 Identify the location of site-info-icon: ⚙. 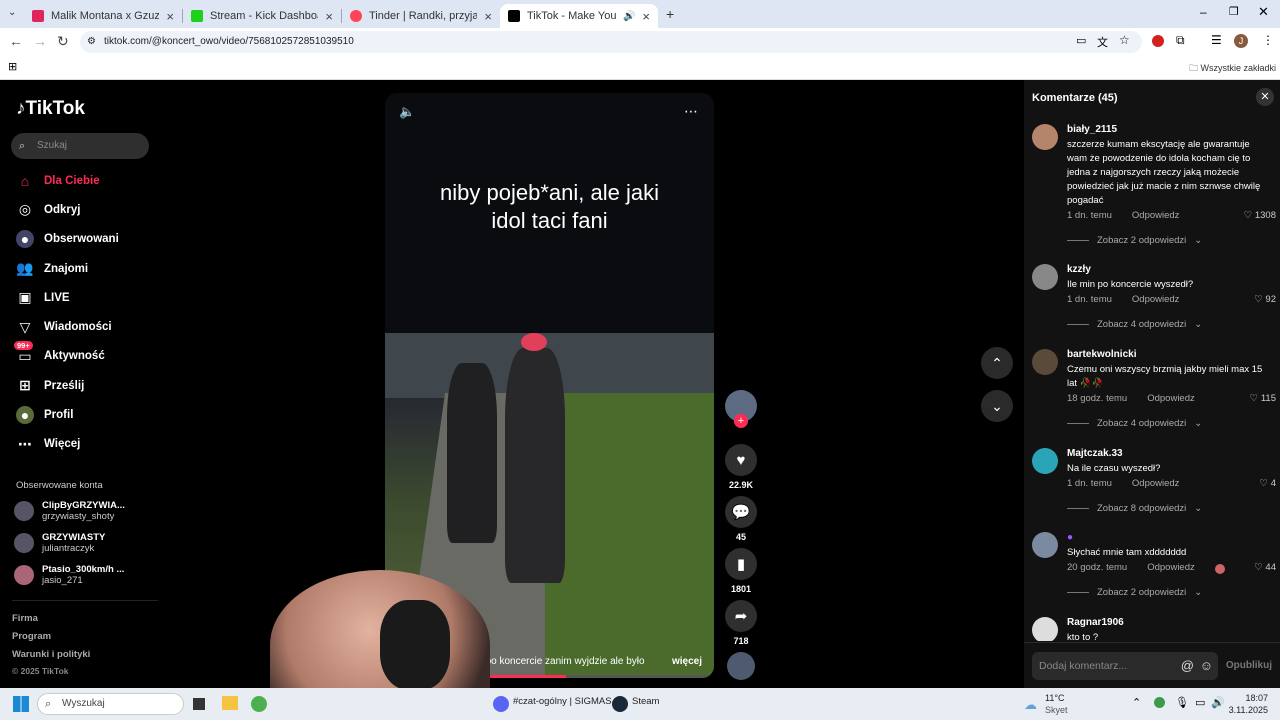
(91, 42).